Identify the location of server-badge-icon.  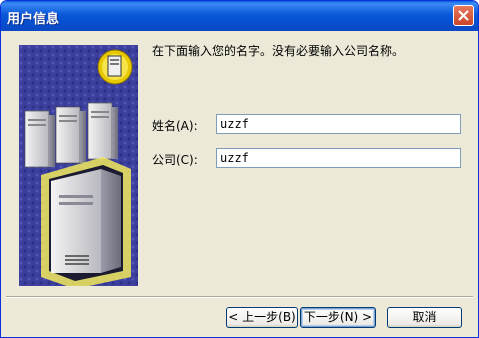
(115, 67).